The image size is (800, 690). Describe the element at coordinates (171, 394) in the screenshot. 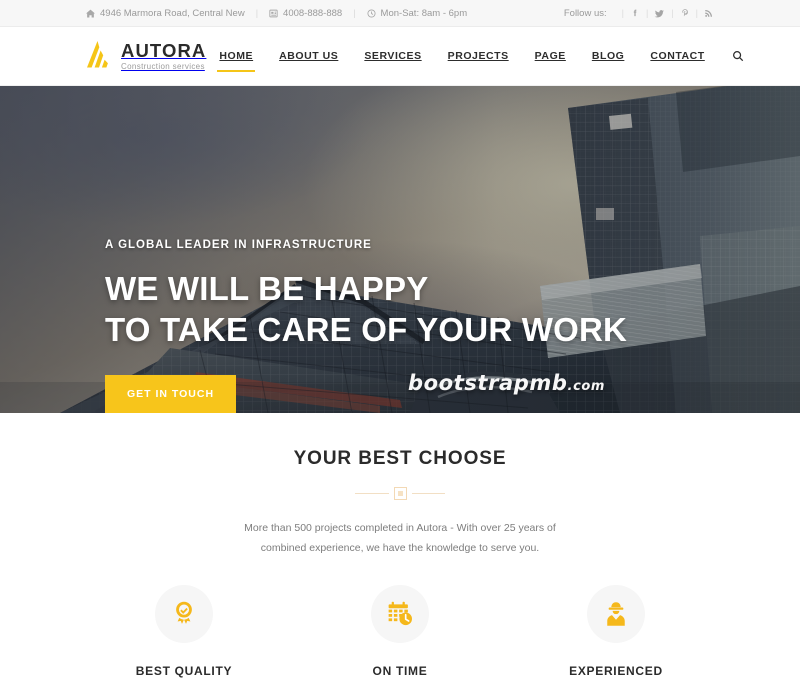

I see `get-in-touch-button: GET IN TOUCH` at that location.